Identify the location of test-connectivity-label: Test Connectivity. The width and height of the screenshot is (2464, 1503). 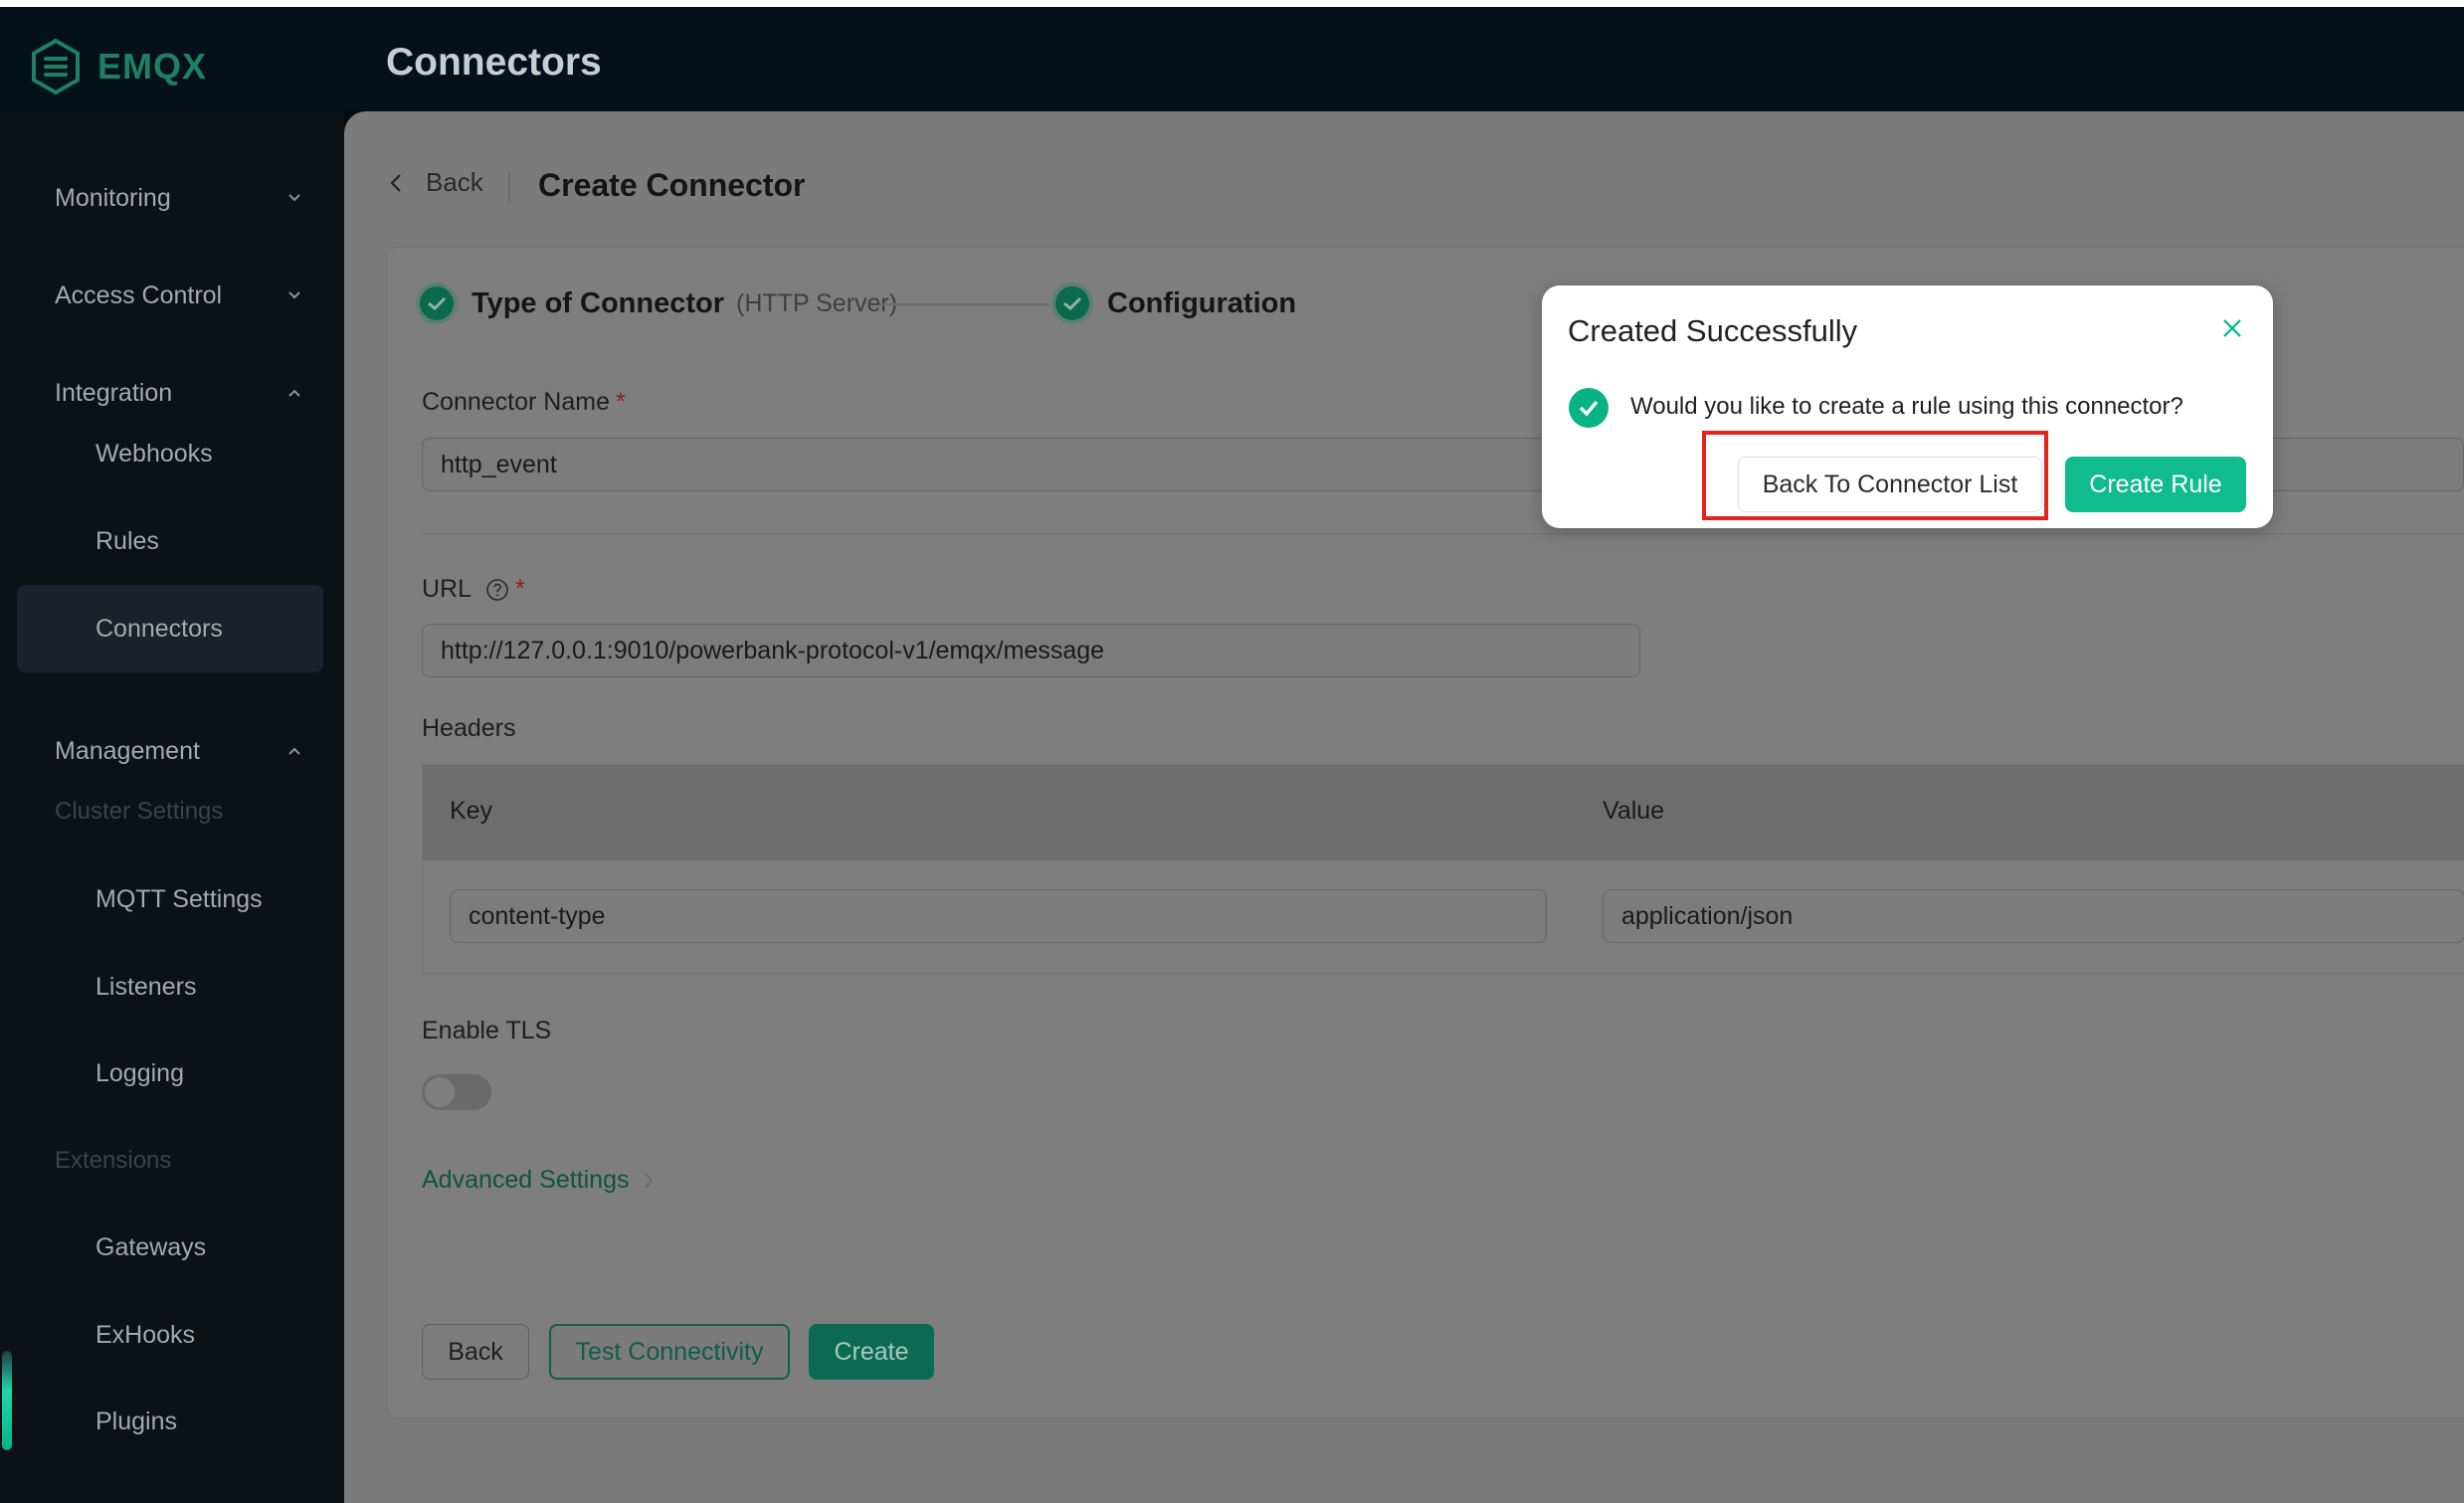
(669, 1351).